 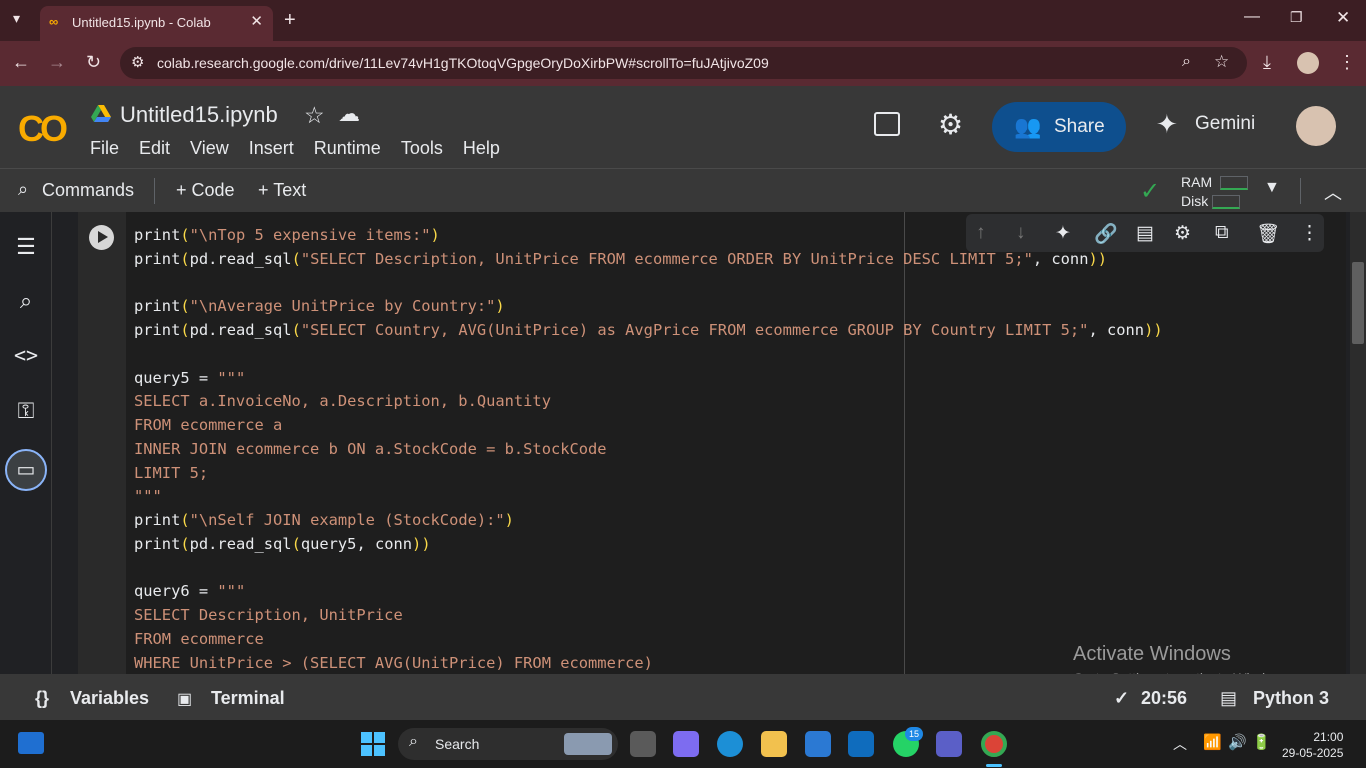 I want to click on clock-date: 29-05-2025, so click(x=1313, y=753).